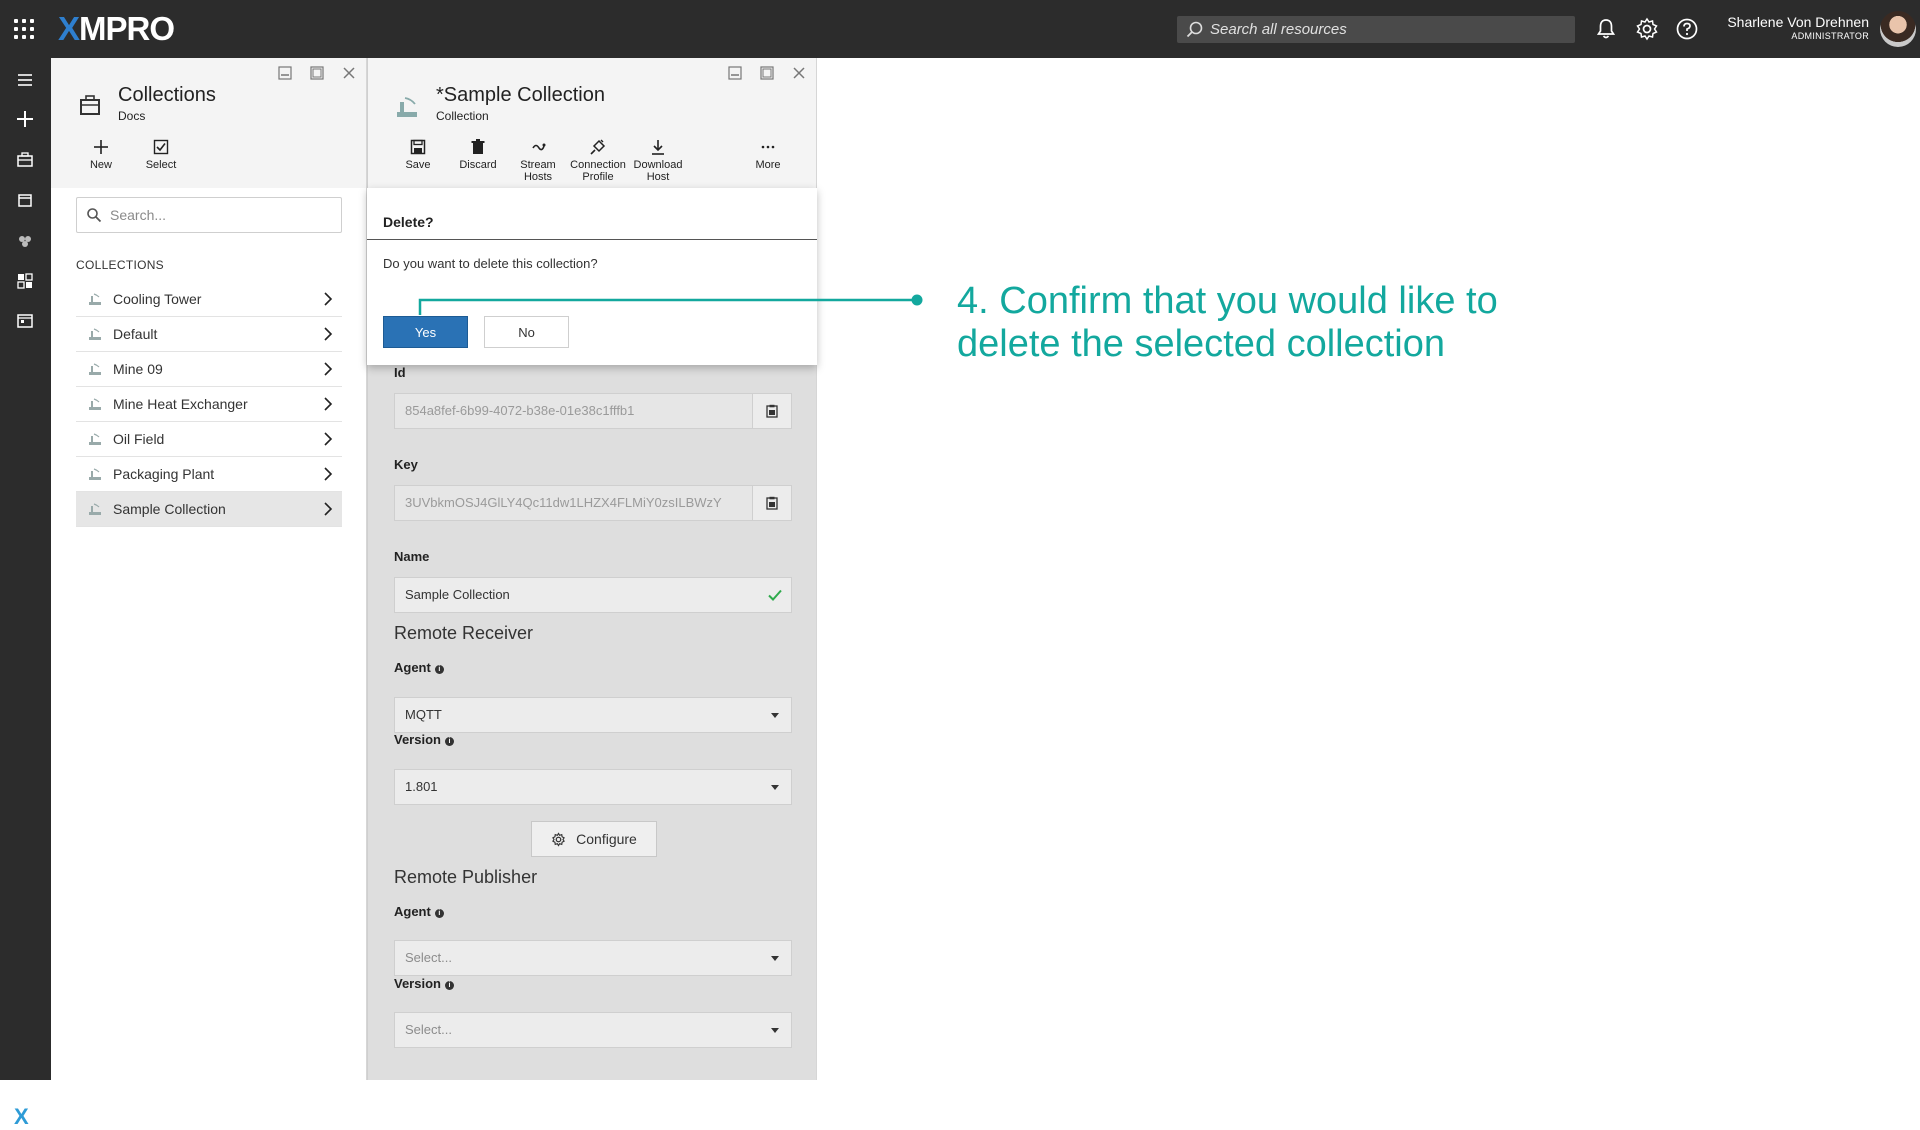 The height and width of the screenshot is (1130, 1920). What do you see at coordinates (25, 80) in the screenshot?
I see `menu-icon` at bounding box center [25, 80].